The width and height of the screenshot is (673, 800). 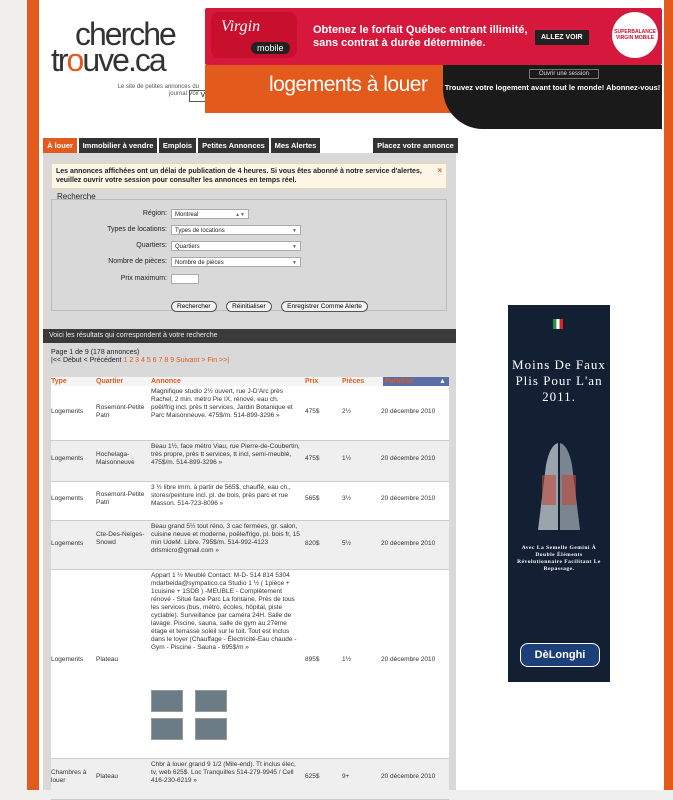 What do you see at coordinates (312, 411) in the screenshot?
I see `cell-prix: 475$` at bounding box center [312, 411].